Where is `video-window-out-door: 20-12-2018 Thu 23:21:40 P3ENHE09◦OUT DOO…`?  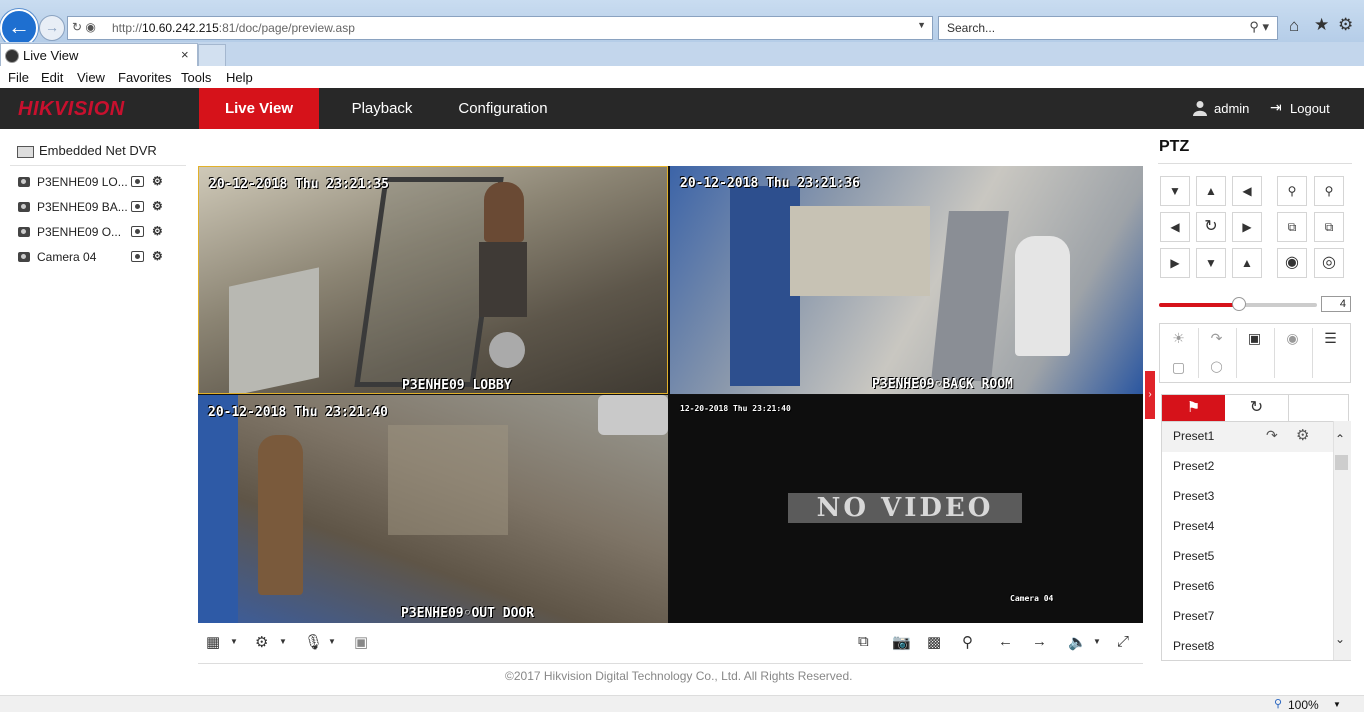 video-window-out-door: 20-12-2018 Thu 23:21:40 P3ENHE09◦OUT DOO… is located at coordinates (433, 509).